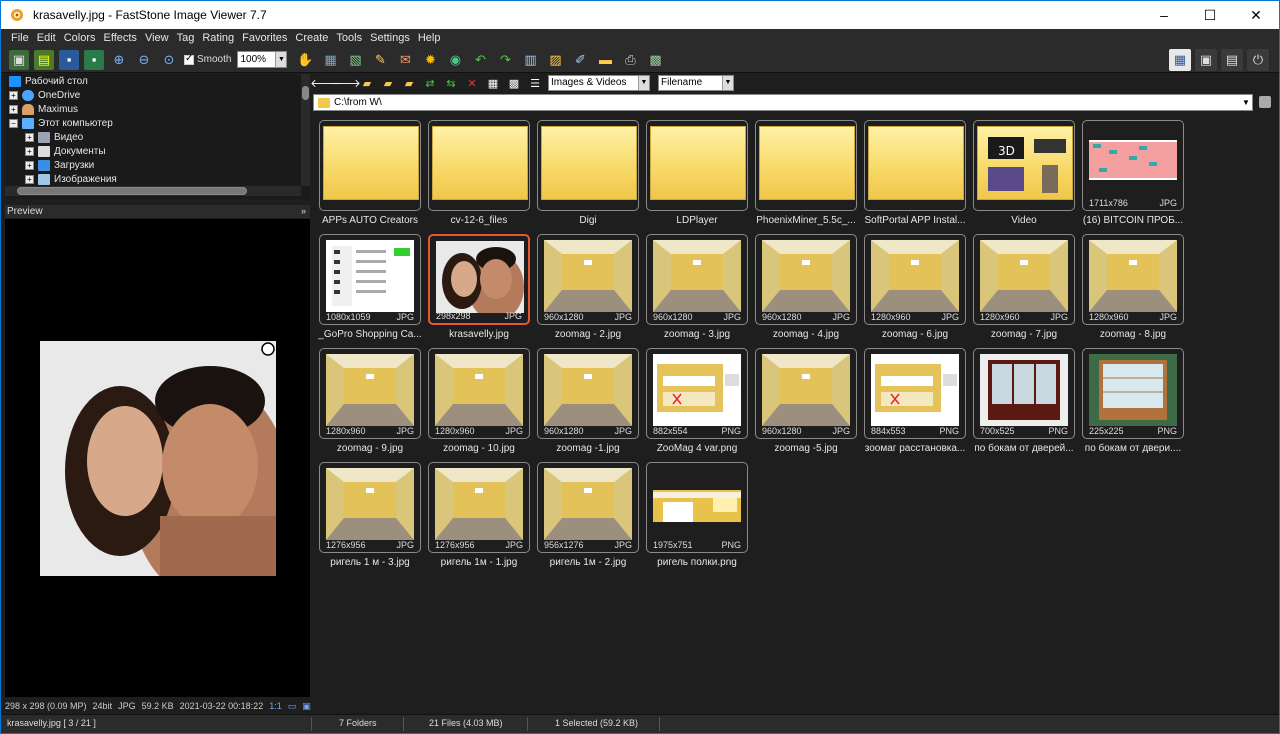  What do you see at coordinates (311, 38) in the screenshot?
I see `menu-create: Create` at bounding box center [311, 38].